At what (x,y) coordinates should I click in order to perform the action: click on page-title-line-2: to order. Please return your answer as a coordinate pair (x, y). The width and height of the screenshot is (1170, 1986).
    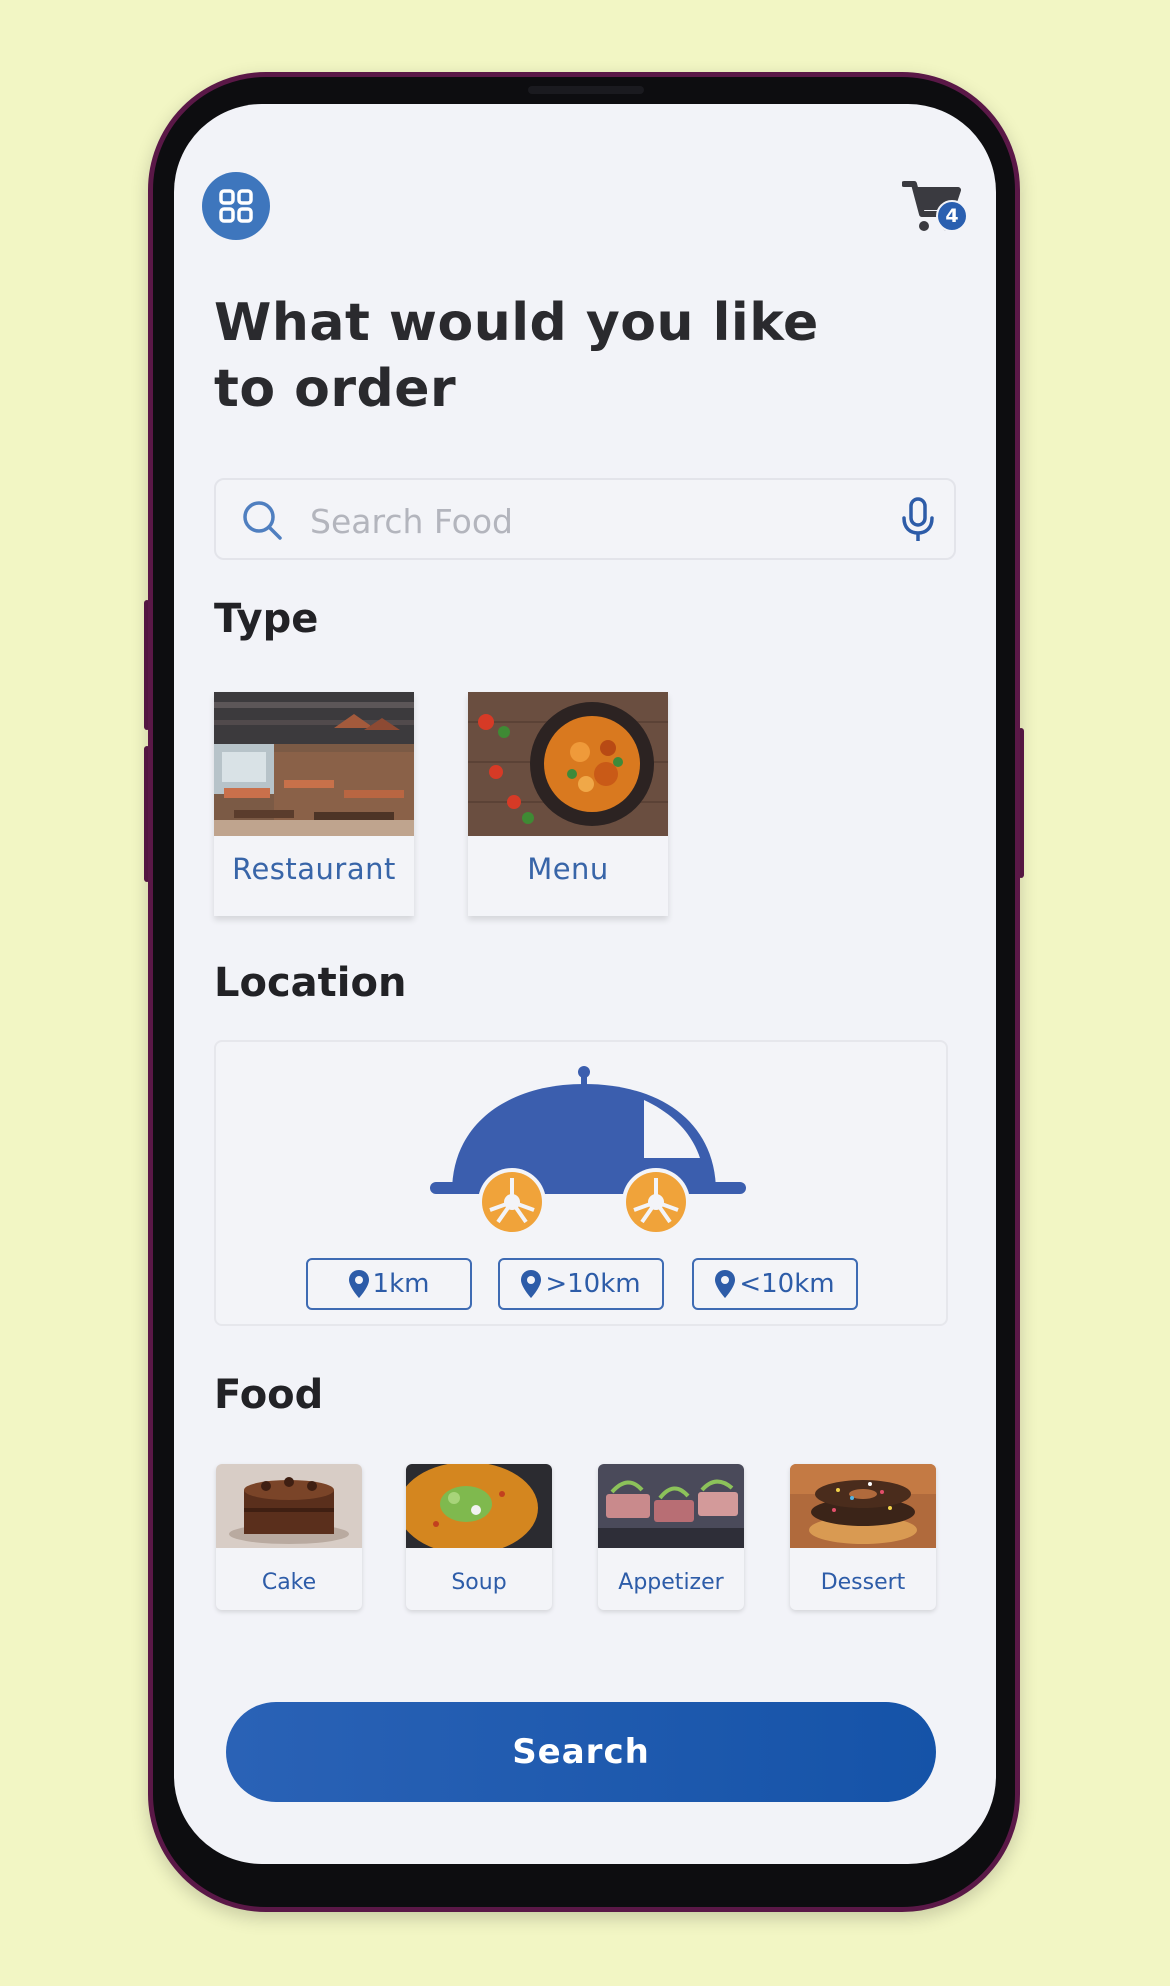
    Looking at the image, I should click on (335, 389).